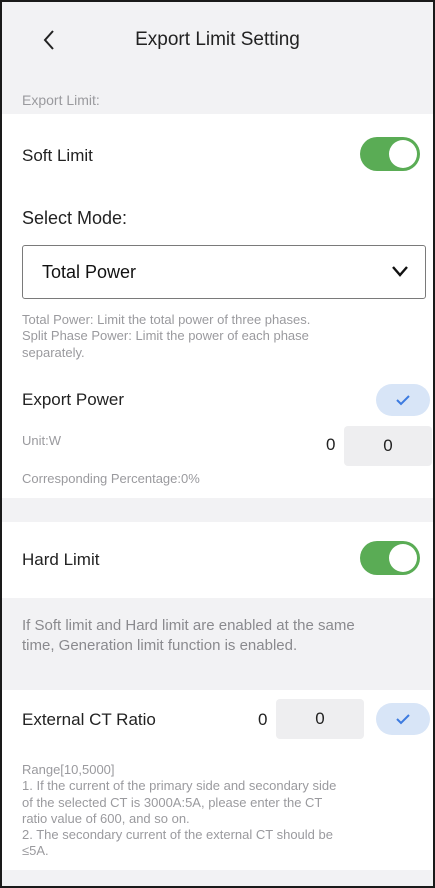  Describe the element at coordinates (57, 155) in the screenshot. I see `soft-limit-label: Soft Limit` at that location.